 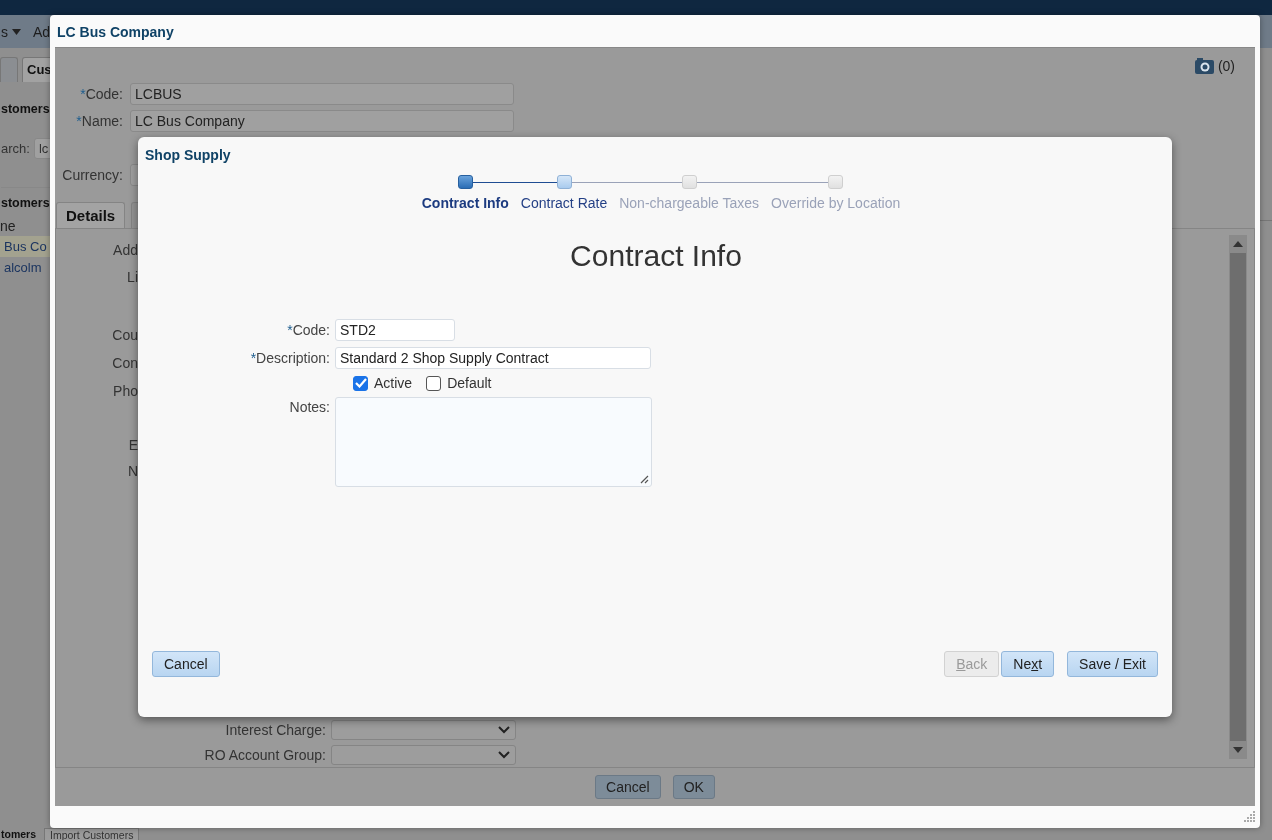 I want to click on input-field: LCBUS, so click(x=322, y=94).